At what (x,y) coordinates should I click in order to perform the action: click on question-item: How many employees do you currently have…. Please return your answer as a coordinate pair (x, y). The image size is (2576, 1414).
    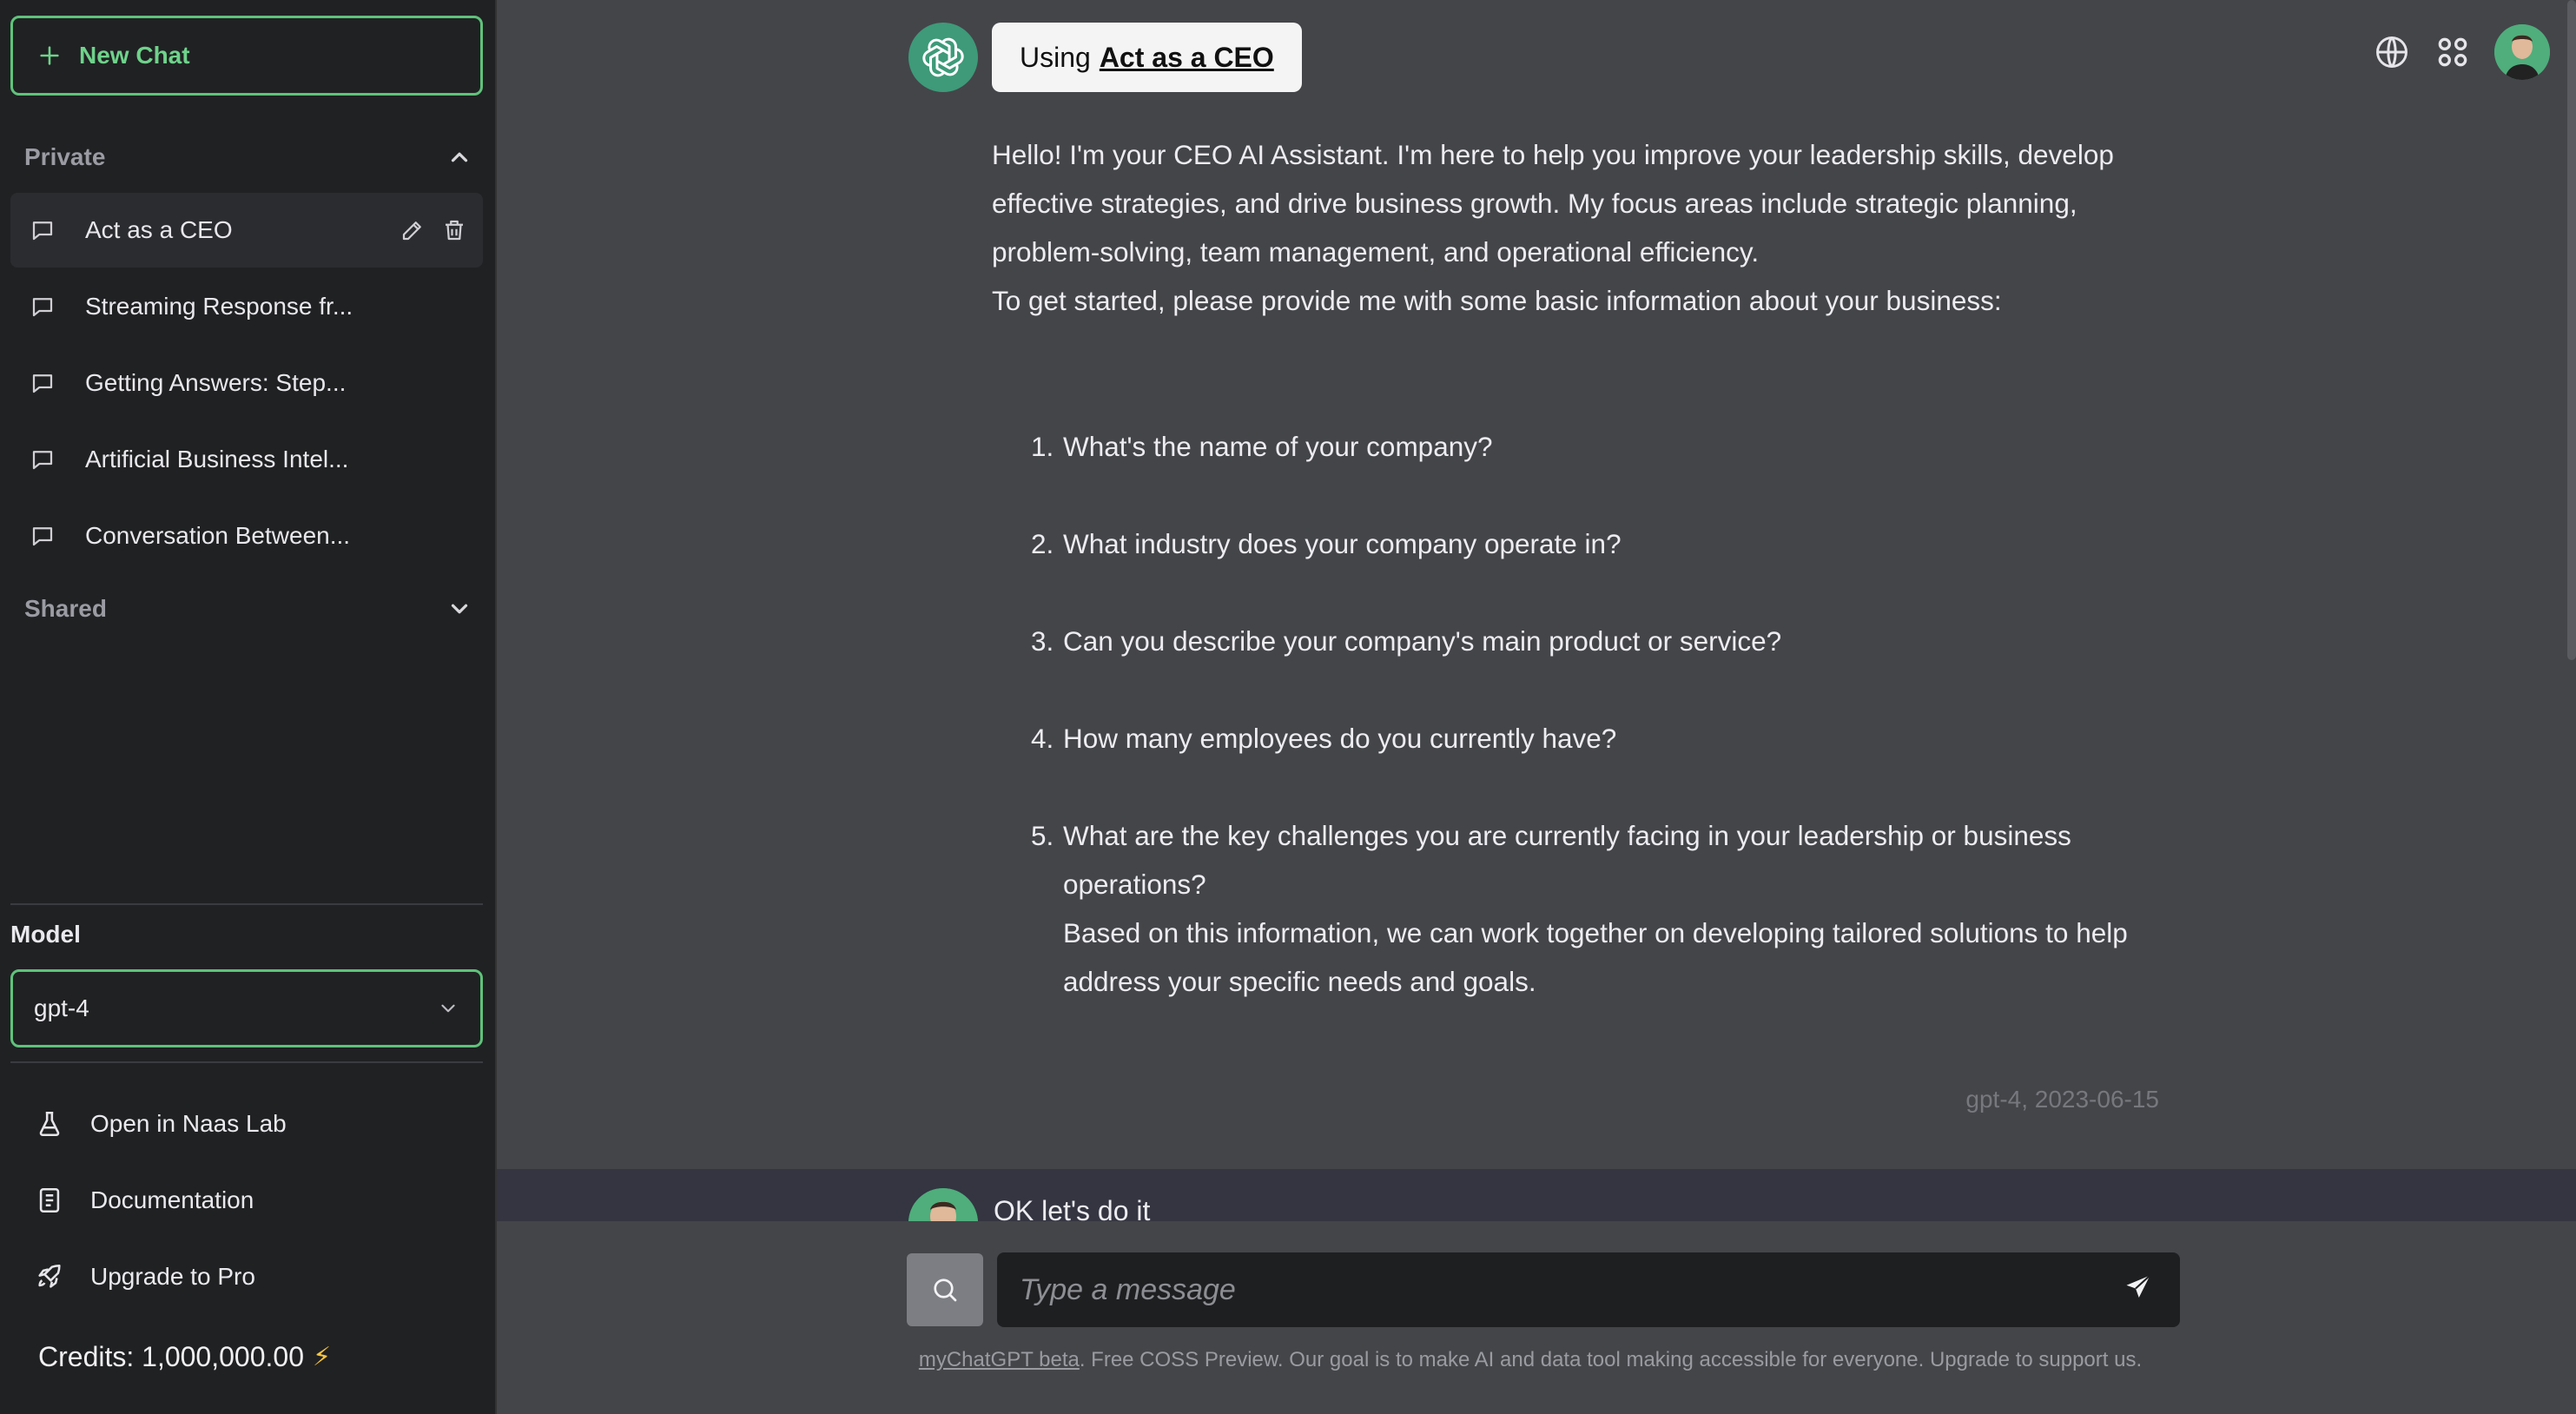
    Looking at the image, I should click on (1612, 738).